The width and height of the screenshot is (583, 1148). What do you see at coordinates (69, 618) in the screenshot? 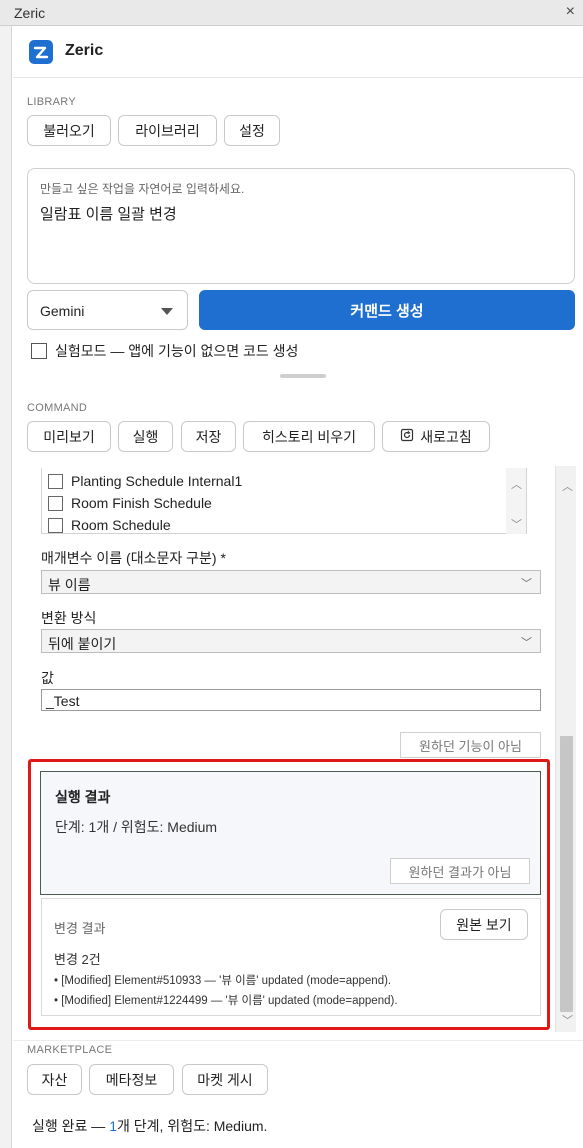
I see `mode-label: 변환 방식` at bounding box center [69, 618].